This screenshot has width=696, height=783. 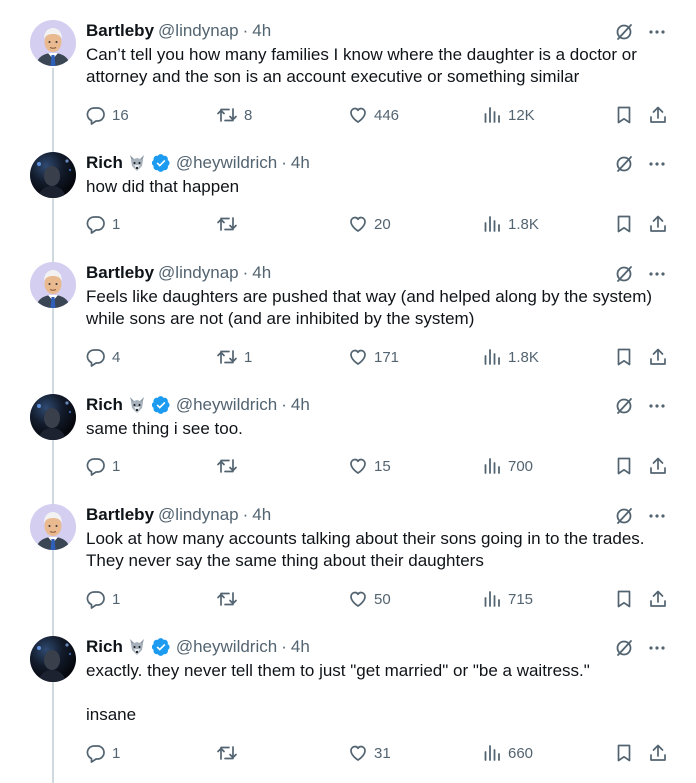 I want to click on retweet-button: 1, so click(x=234, y=357).